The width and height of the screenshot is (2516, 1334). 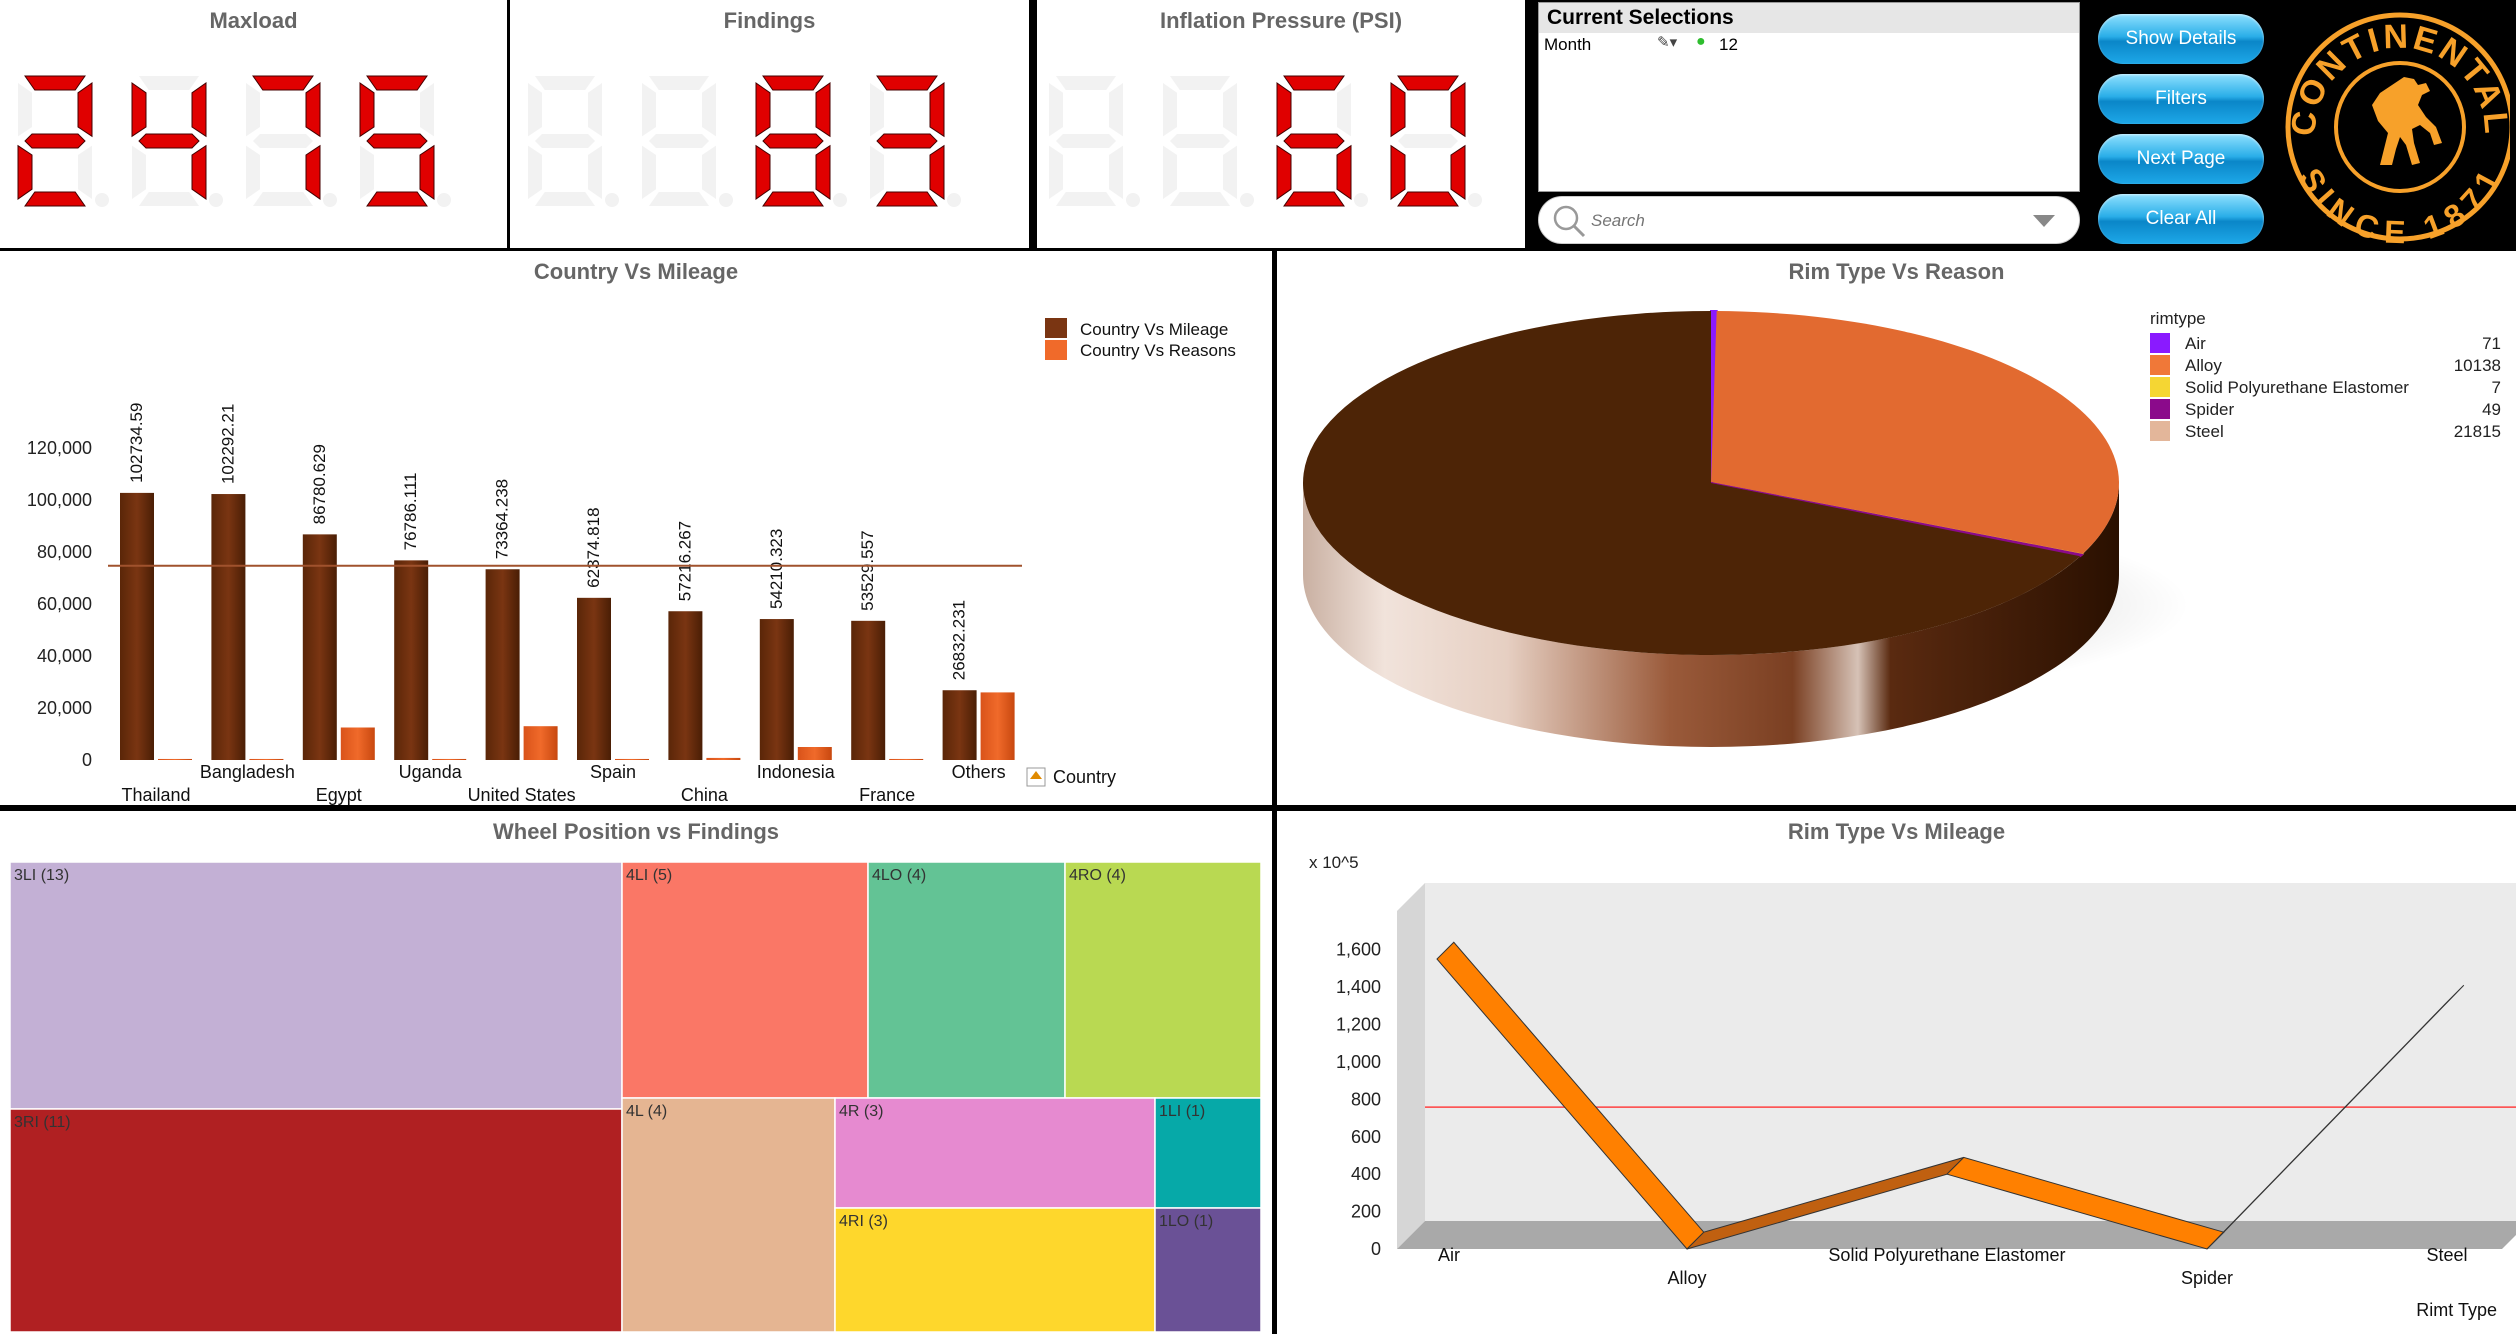 What do you see at coordinates (1376, 1249) in the screenshot?
I see `y-tick-label: 0` at bounding box center [1376, 1249].